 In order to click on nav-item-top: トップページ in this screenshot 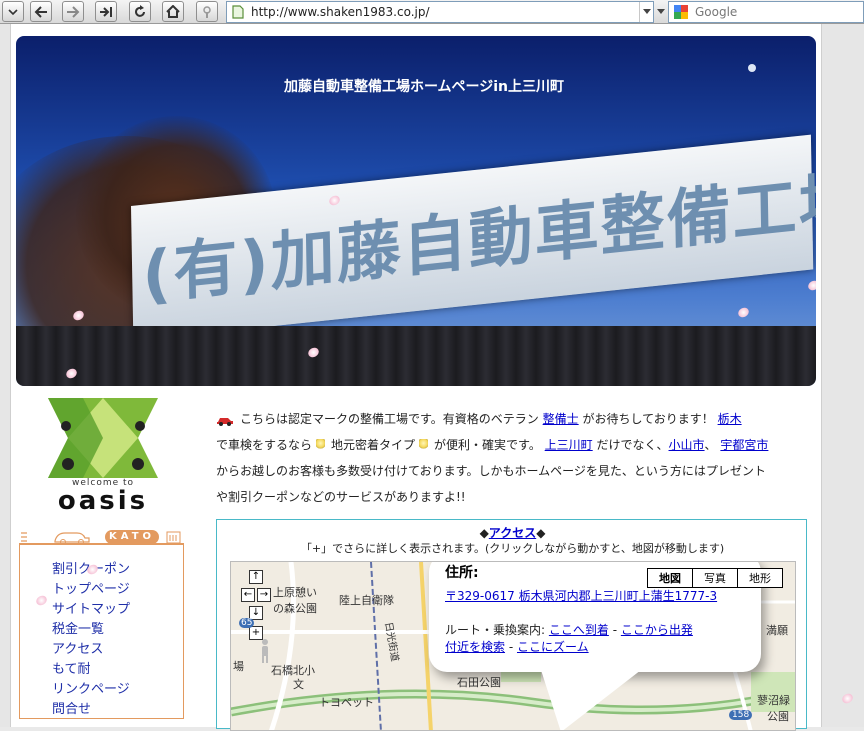, I will do `click(117, 590)`.